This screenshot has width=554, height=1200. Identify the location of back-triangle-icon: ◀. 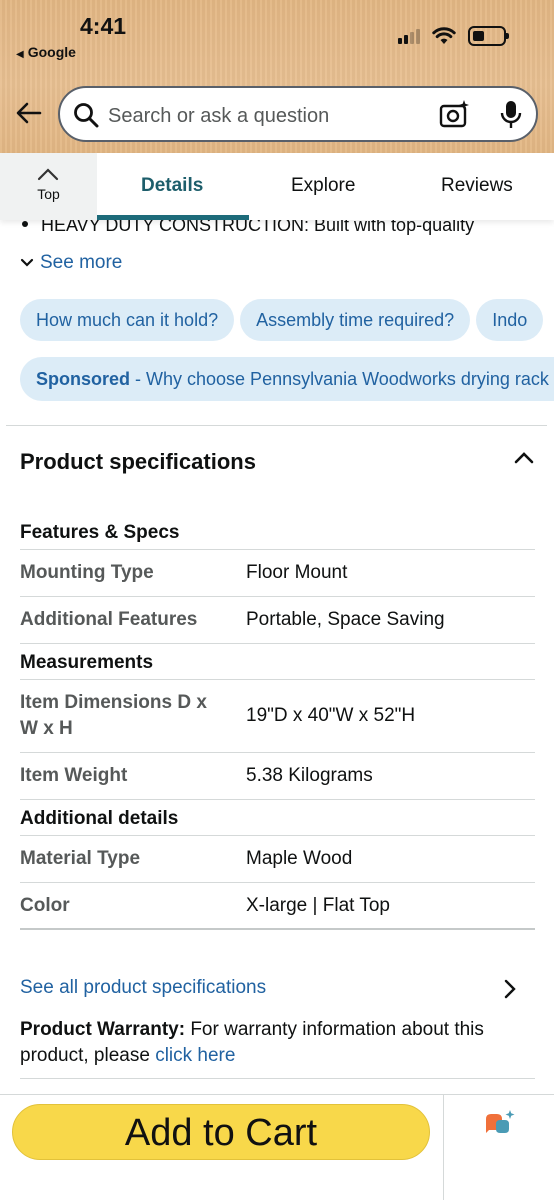
(20, 54).